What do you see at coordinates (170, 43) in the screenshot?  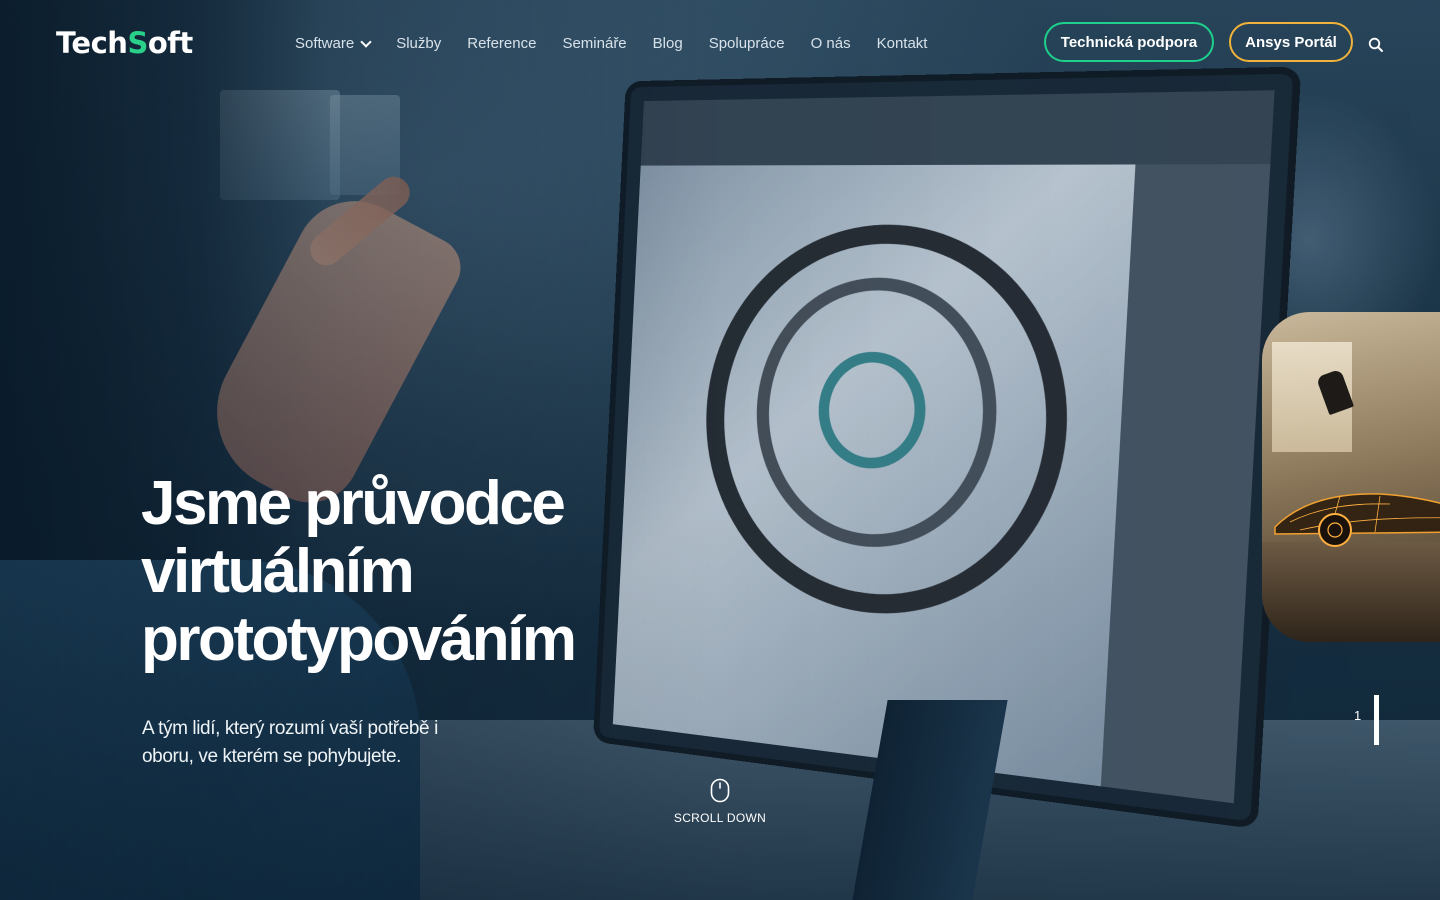 I see `logo-text: oft` at bounding box center [170, 43].